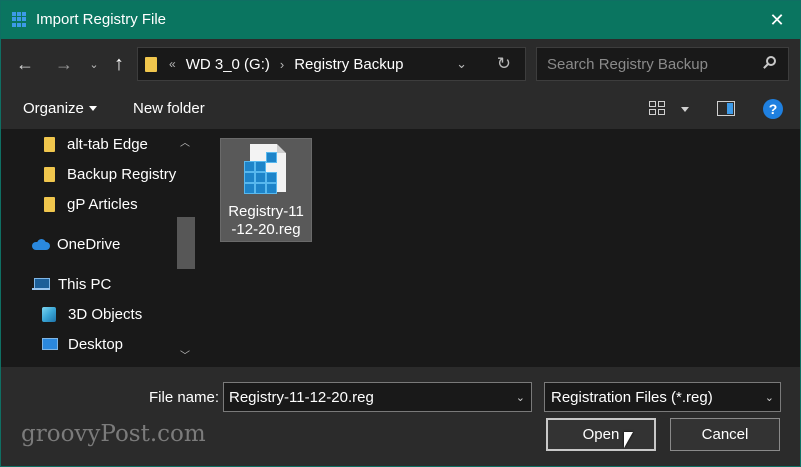 Image resolution: width=801 pixels, height=467 pixels. I want to click on file-type-select: Registration Files (*.reg) ⌄, so click(662, 397).